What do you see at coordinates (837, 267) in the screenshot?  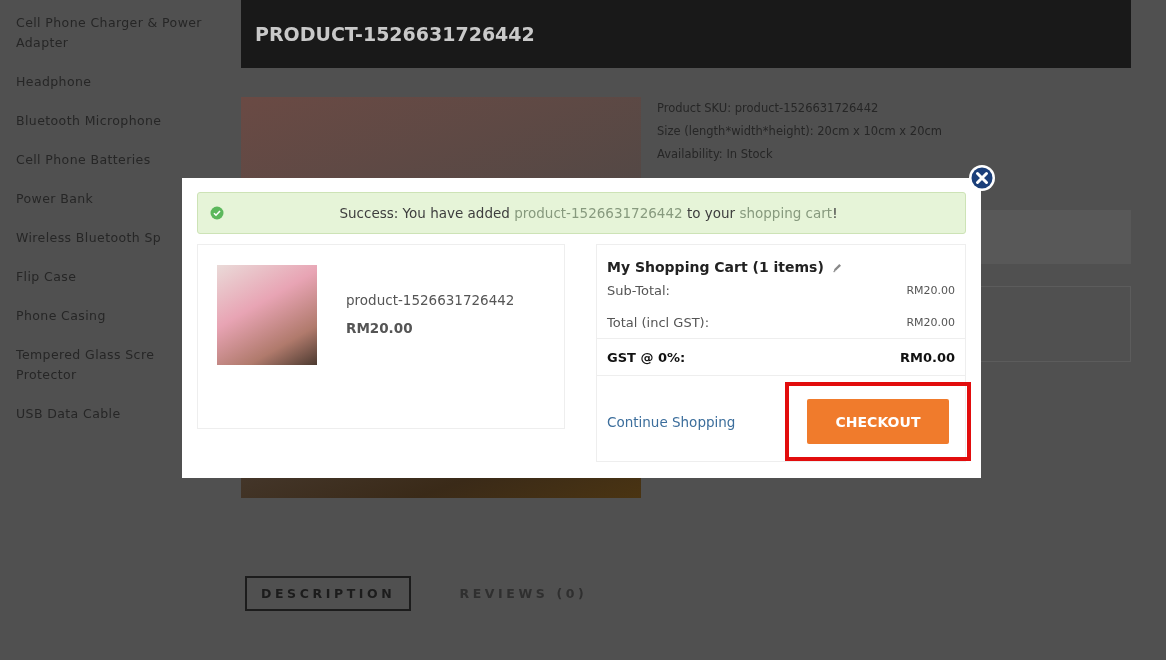 I see `pencil-icon` at bounding box center [837, 267].